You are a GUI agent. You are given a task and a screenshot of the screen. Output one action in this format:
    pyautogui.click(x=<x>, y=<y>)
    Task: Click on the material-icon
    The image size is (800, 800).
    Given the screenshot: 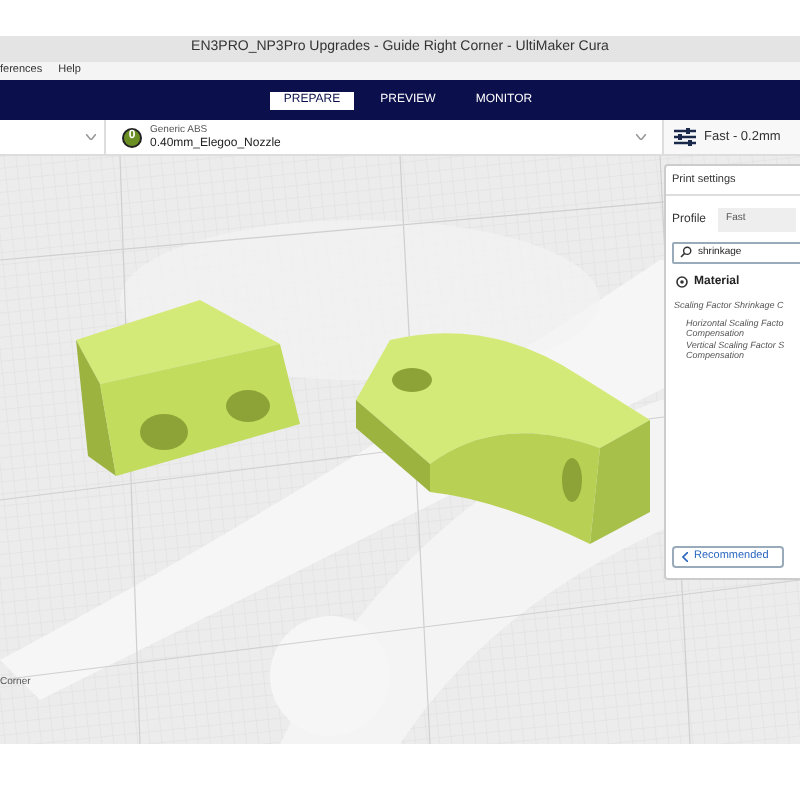 What is the action you would take?
    pyautogui.click(x=682, y=282)
    